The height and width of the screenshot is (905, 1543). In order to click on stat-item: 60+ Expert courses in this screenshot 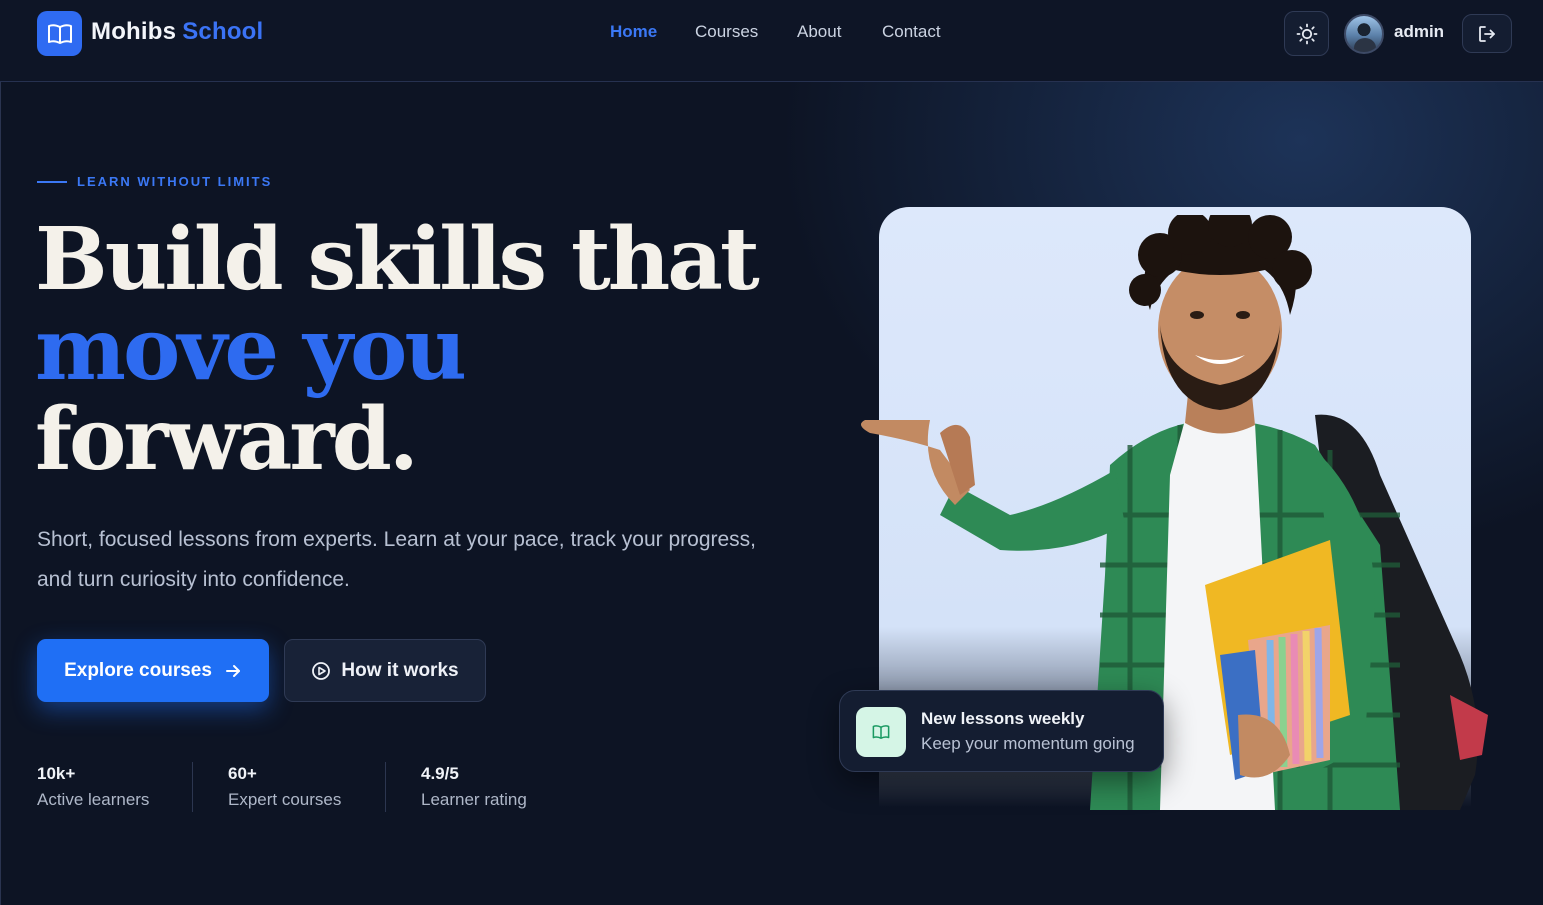, I will do `click(284, 787)`.